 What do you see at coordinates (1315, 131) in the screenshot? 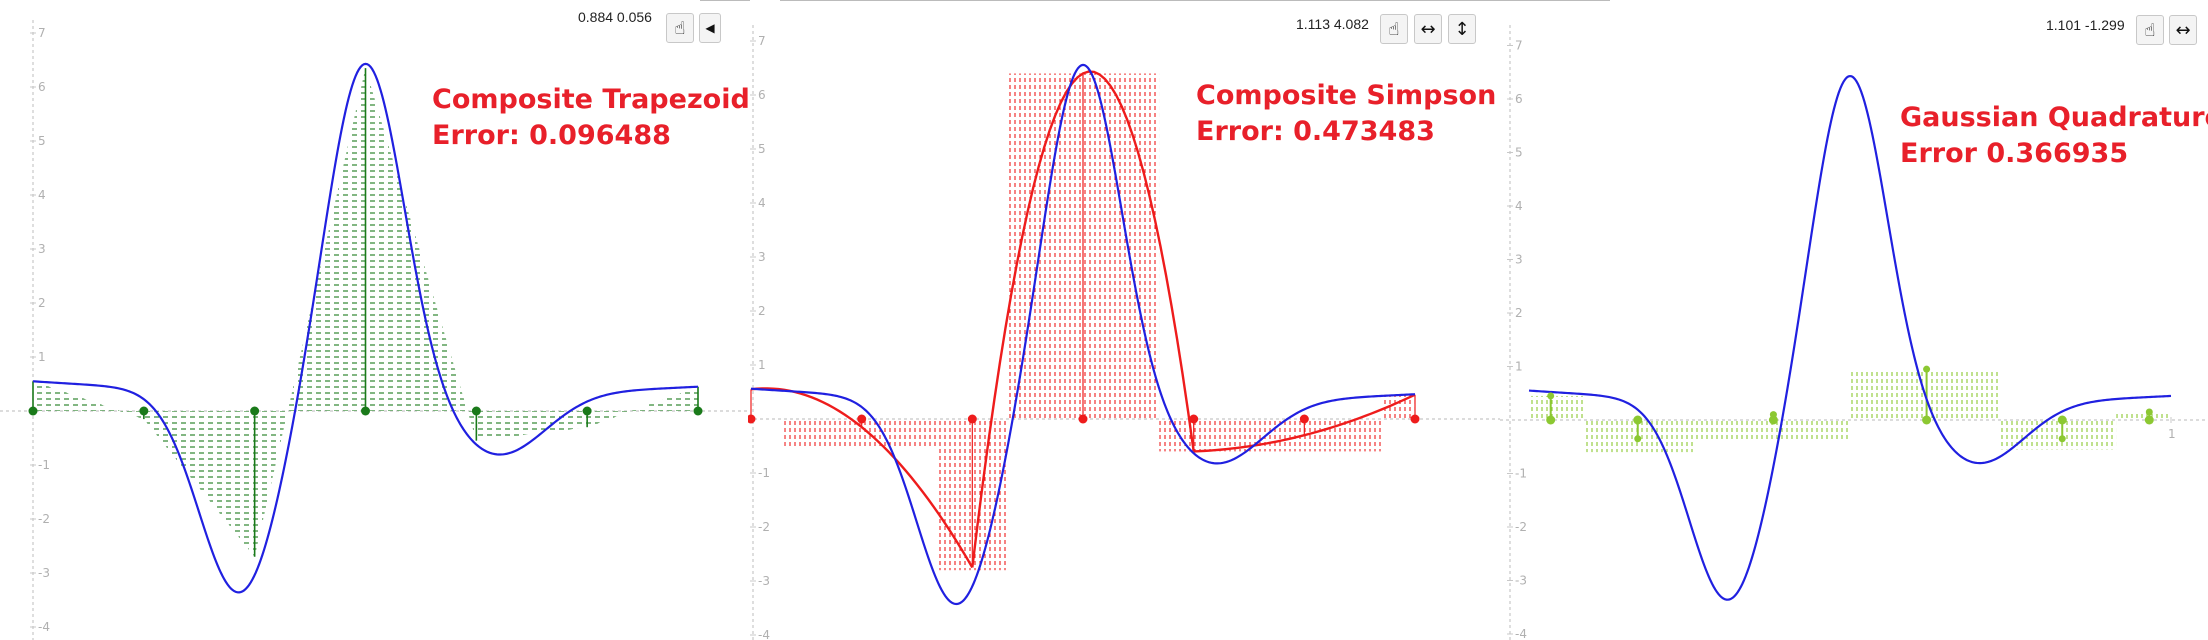
I see `simpson-error: Error: 0.473483` at bounding box center [1315, 131].